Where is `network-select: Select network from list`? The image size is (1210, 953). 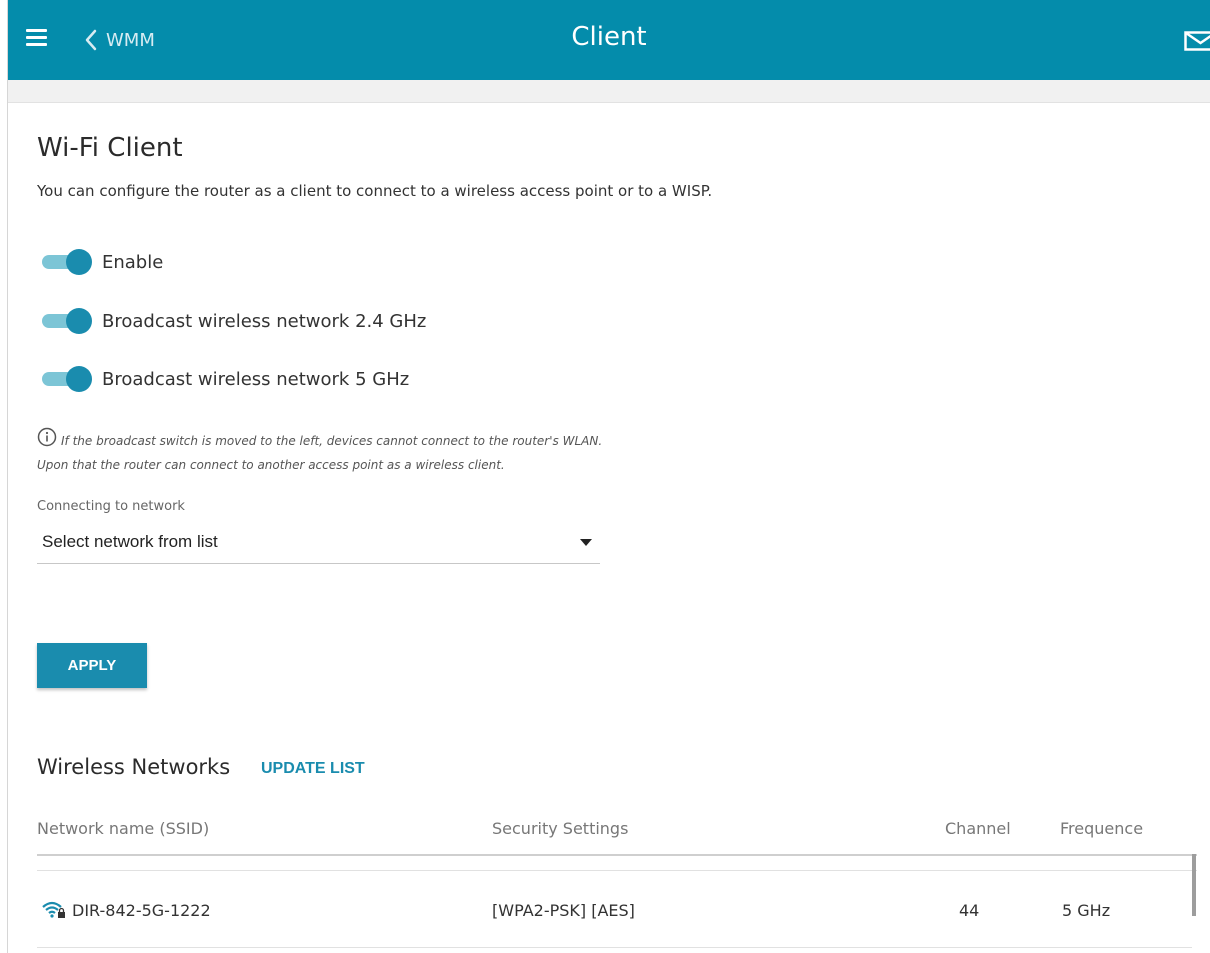
network-select: Select network from list is located at coordinates (318, 545).